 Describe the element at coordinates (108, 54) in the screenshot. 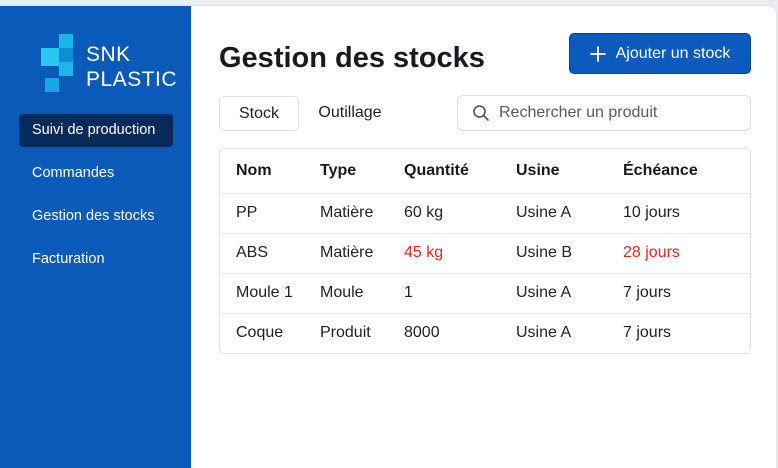

I see `brand-line-1: SNK` at that location.